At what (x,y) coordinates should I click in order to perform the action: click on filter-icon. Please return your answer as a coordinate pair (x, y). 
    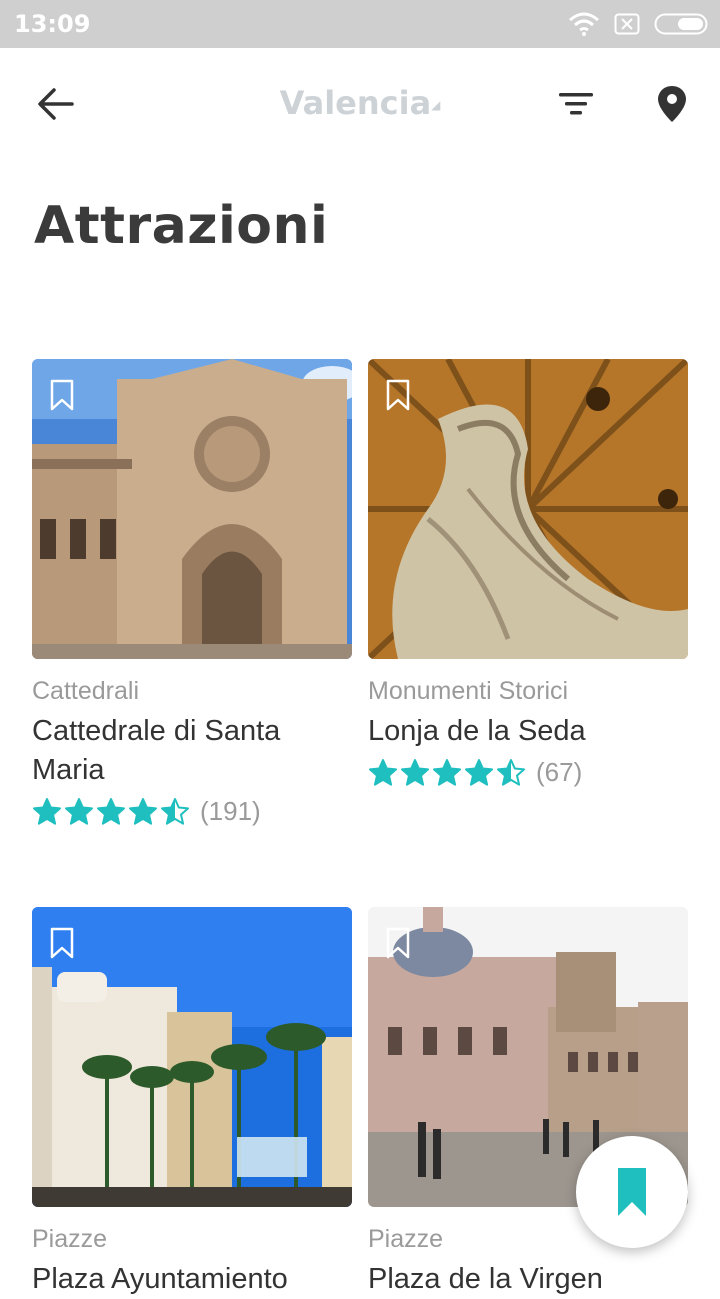
    Looking at the image, I should click on (576, 104).